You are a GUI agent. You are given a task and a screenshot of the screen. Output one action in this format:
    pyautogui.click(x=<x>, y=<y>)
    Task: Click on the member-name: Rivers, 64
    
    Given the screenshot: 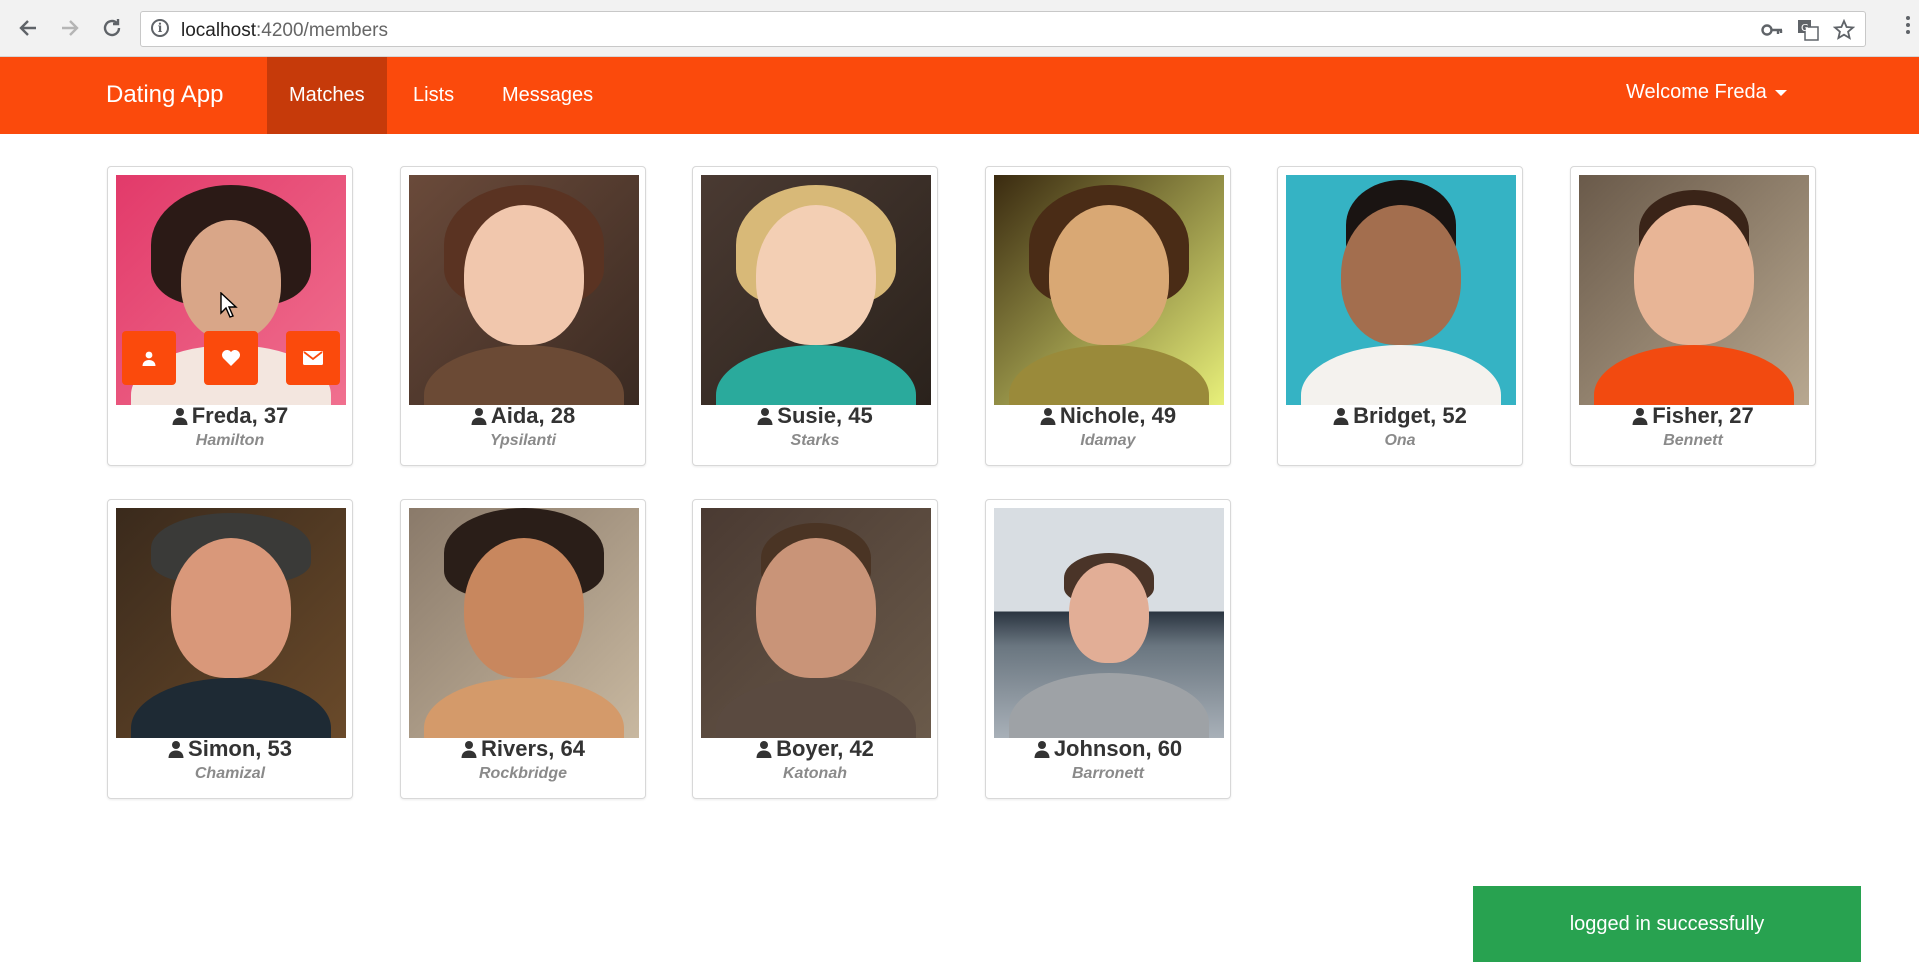 What is the action you would take?
    pyautogui.click(x=523, y=749)
    